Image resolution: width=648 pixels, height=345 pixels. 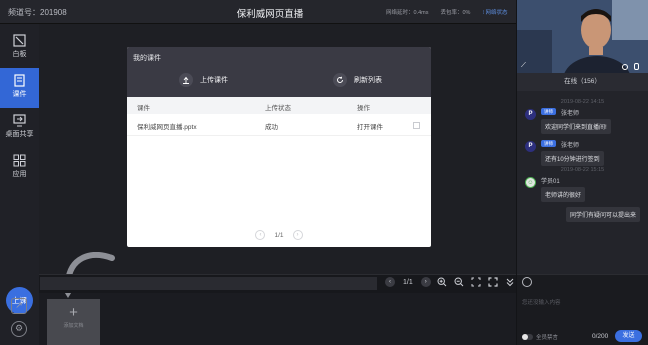 I want to click on upload-label: 上传课件, so click(x=214, y=80).